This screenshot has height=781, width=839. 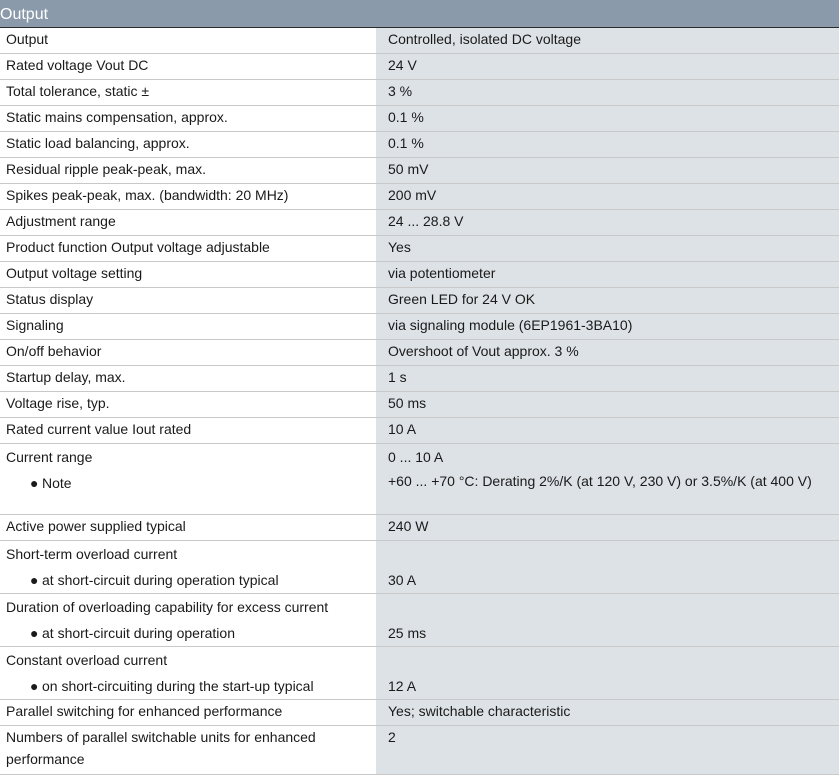 What do you see at coordinates (607, 712) in the screenshot?
I see `spec-value: Yes; switchable characteristic` at bounding box center [607, 712].